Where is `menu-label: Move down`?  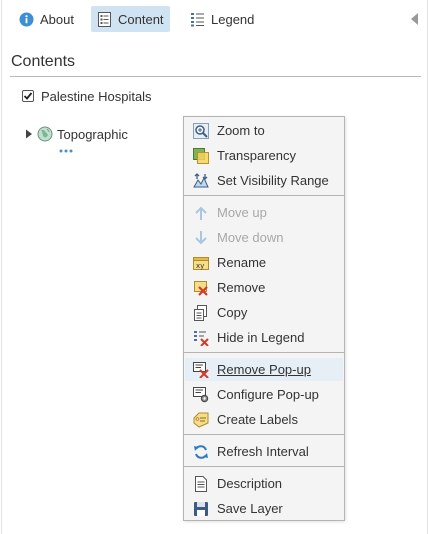
menu-label: Move down is located at coordinates (250, 237).